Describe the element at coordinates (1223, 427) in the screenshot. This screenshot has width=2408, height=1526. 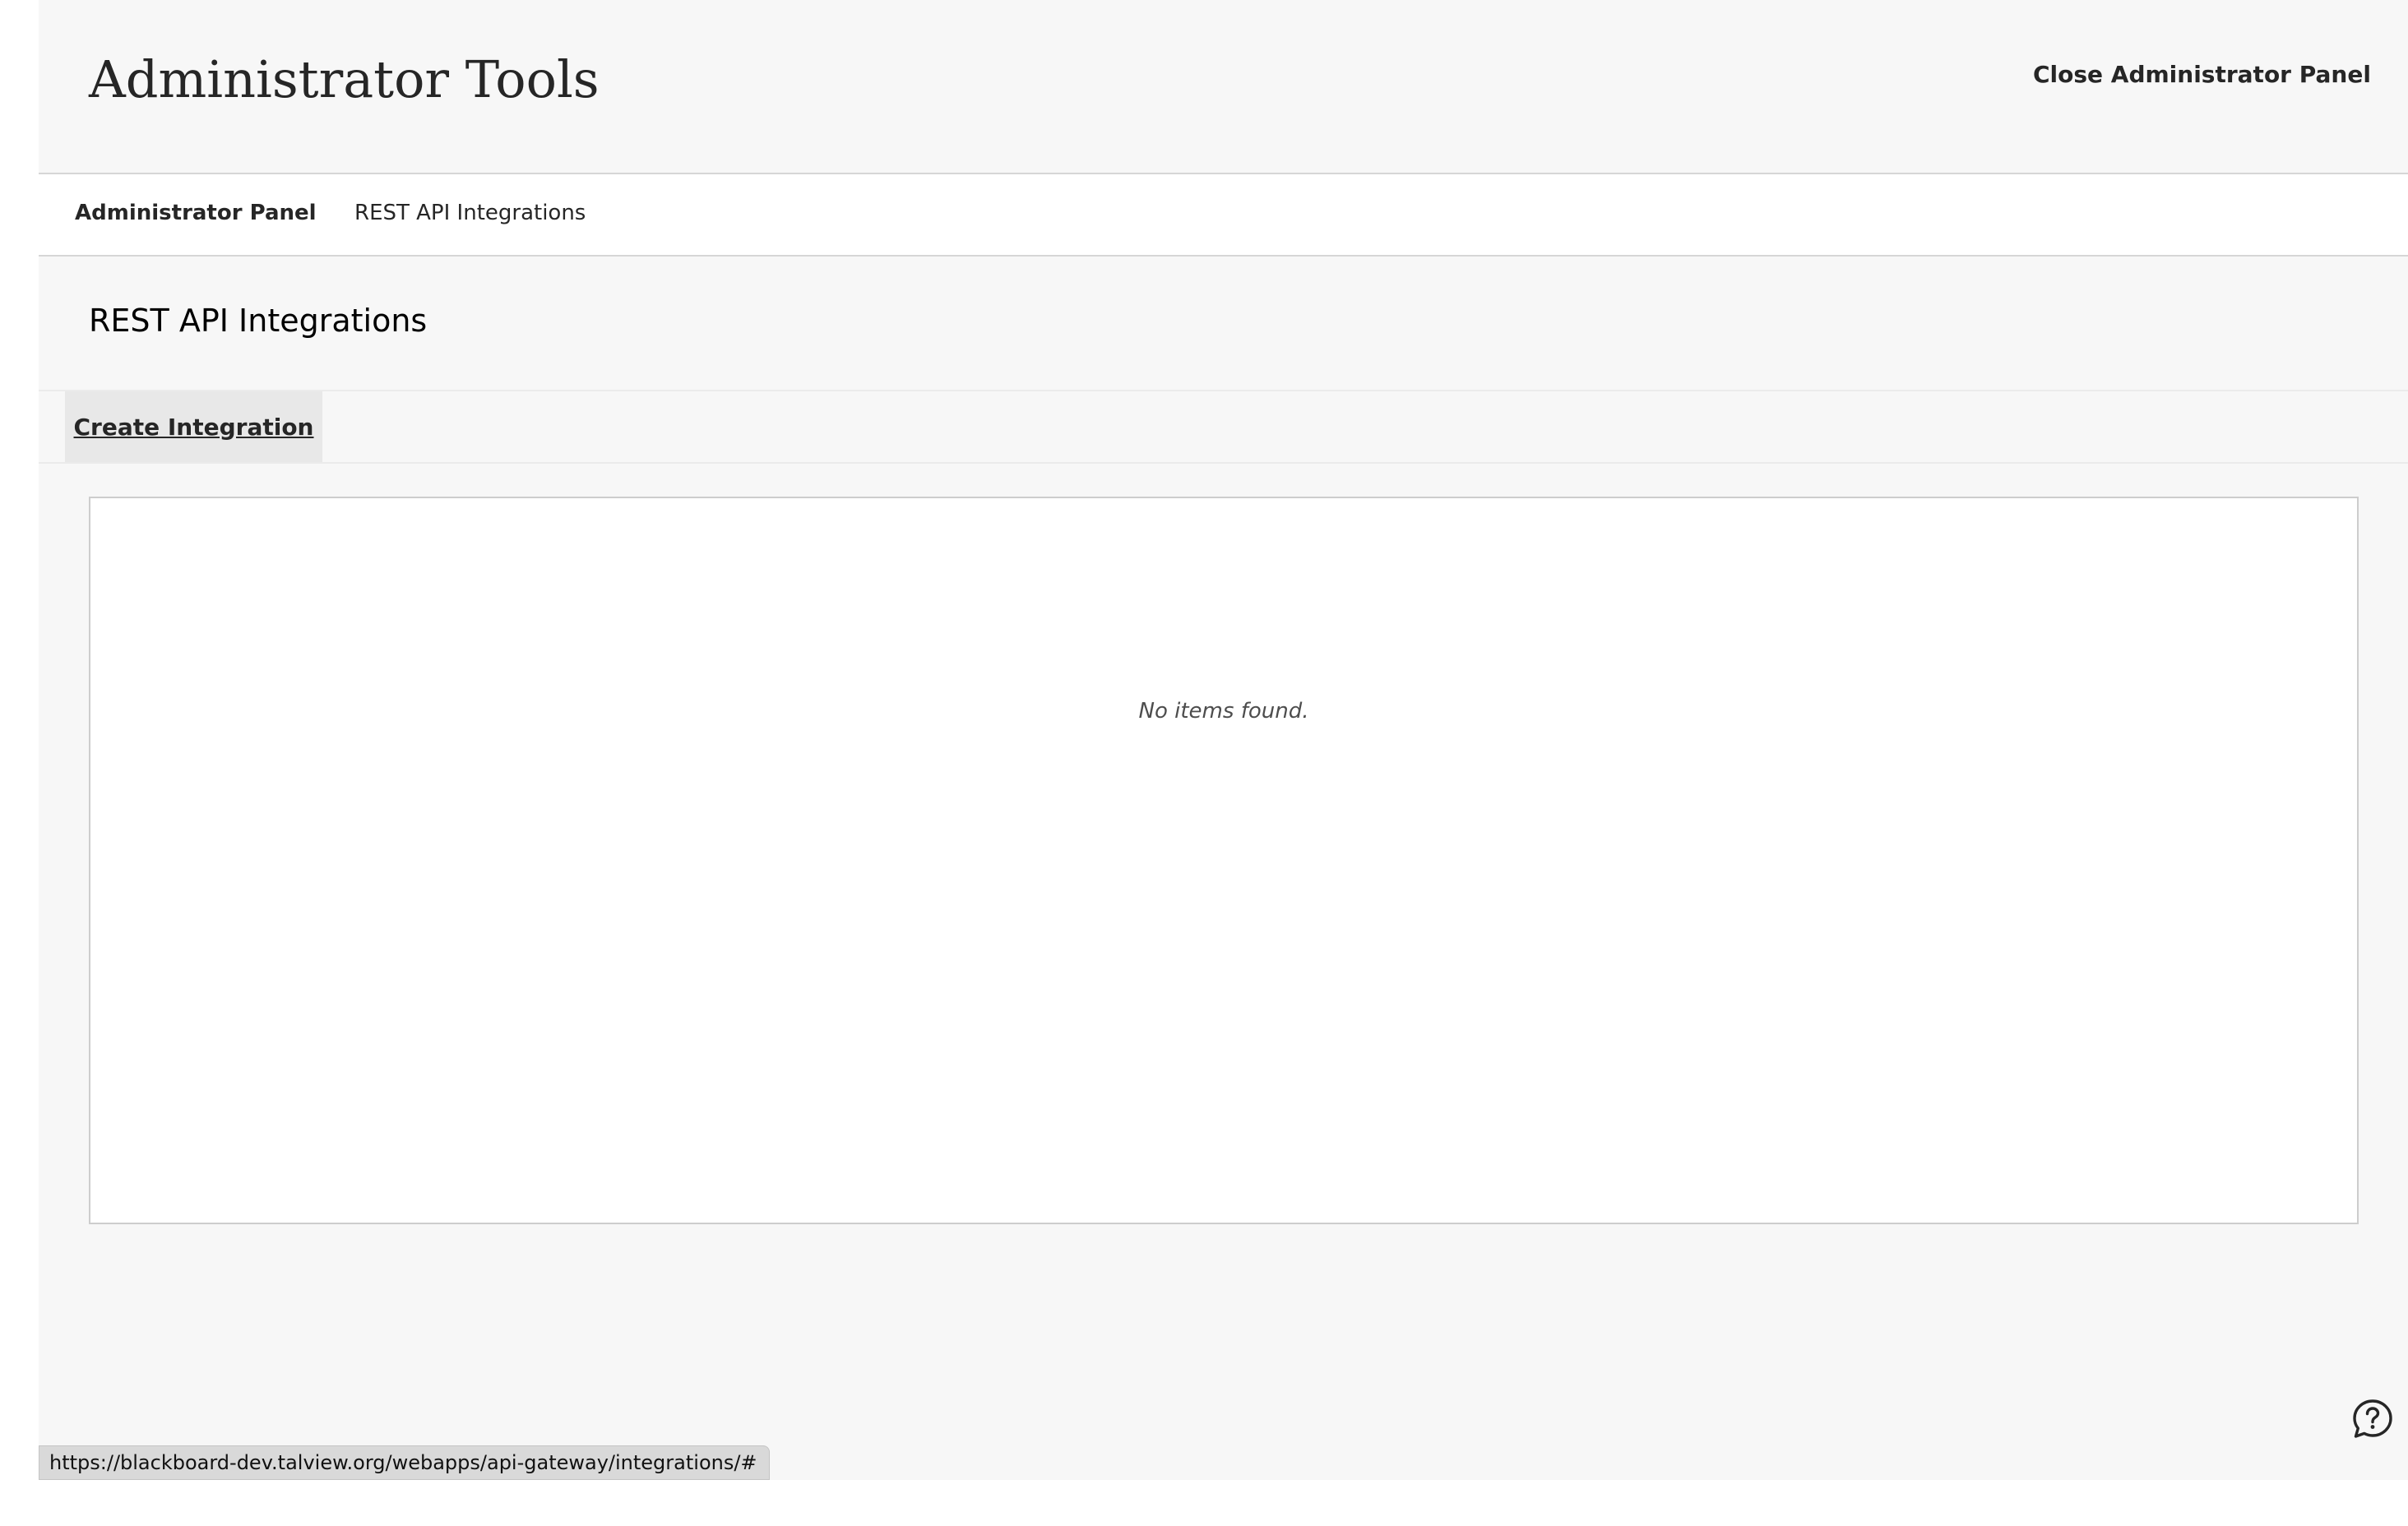
I see `toolbar: Create Integration` at that location.